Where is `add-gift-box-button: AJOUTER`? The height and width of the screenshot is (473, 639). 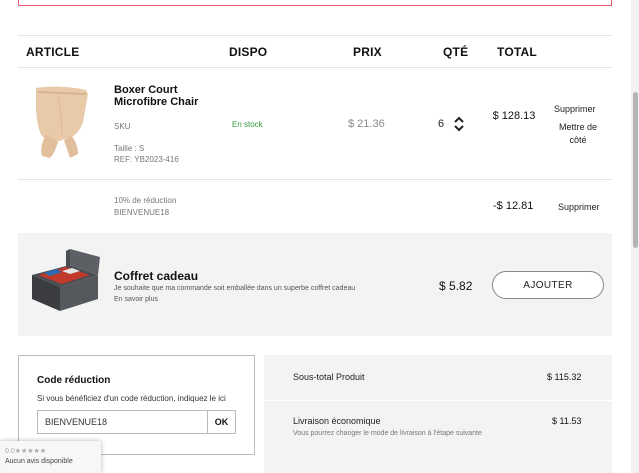
add-gift-box-button: AJOUTER is located at coordinates (548, 285).